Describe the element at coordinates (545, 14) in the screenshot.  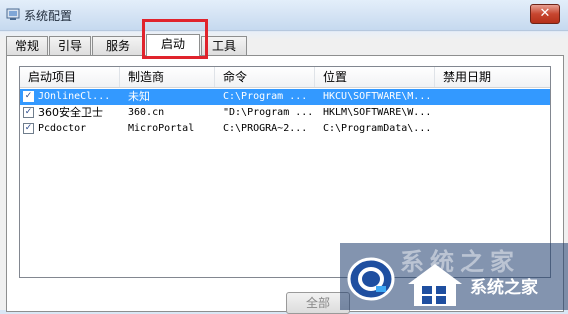
I see `close-button: ✕` at that location.